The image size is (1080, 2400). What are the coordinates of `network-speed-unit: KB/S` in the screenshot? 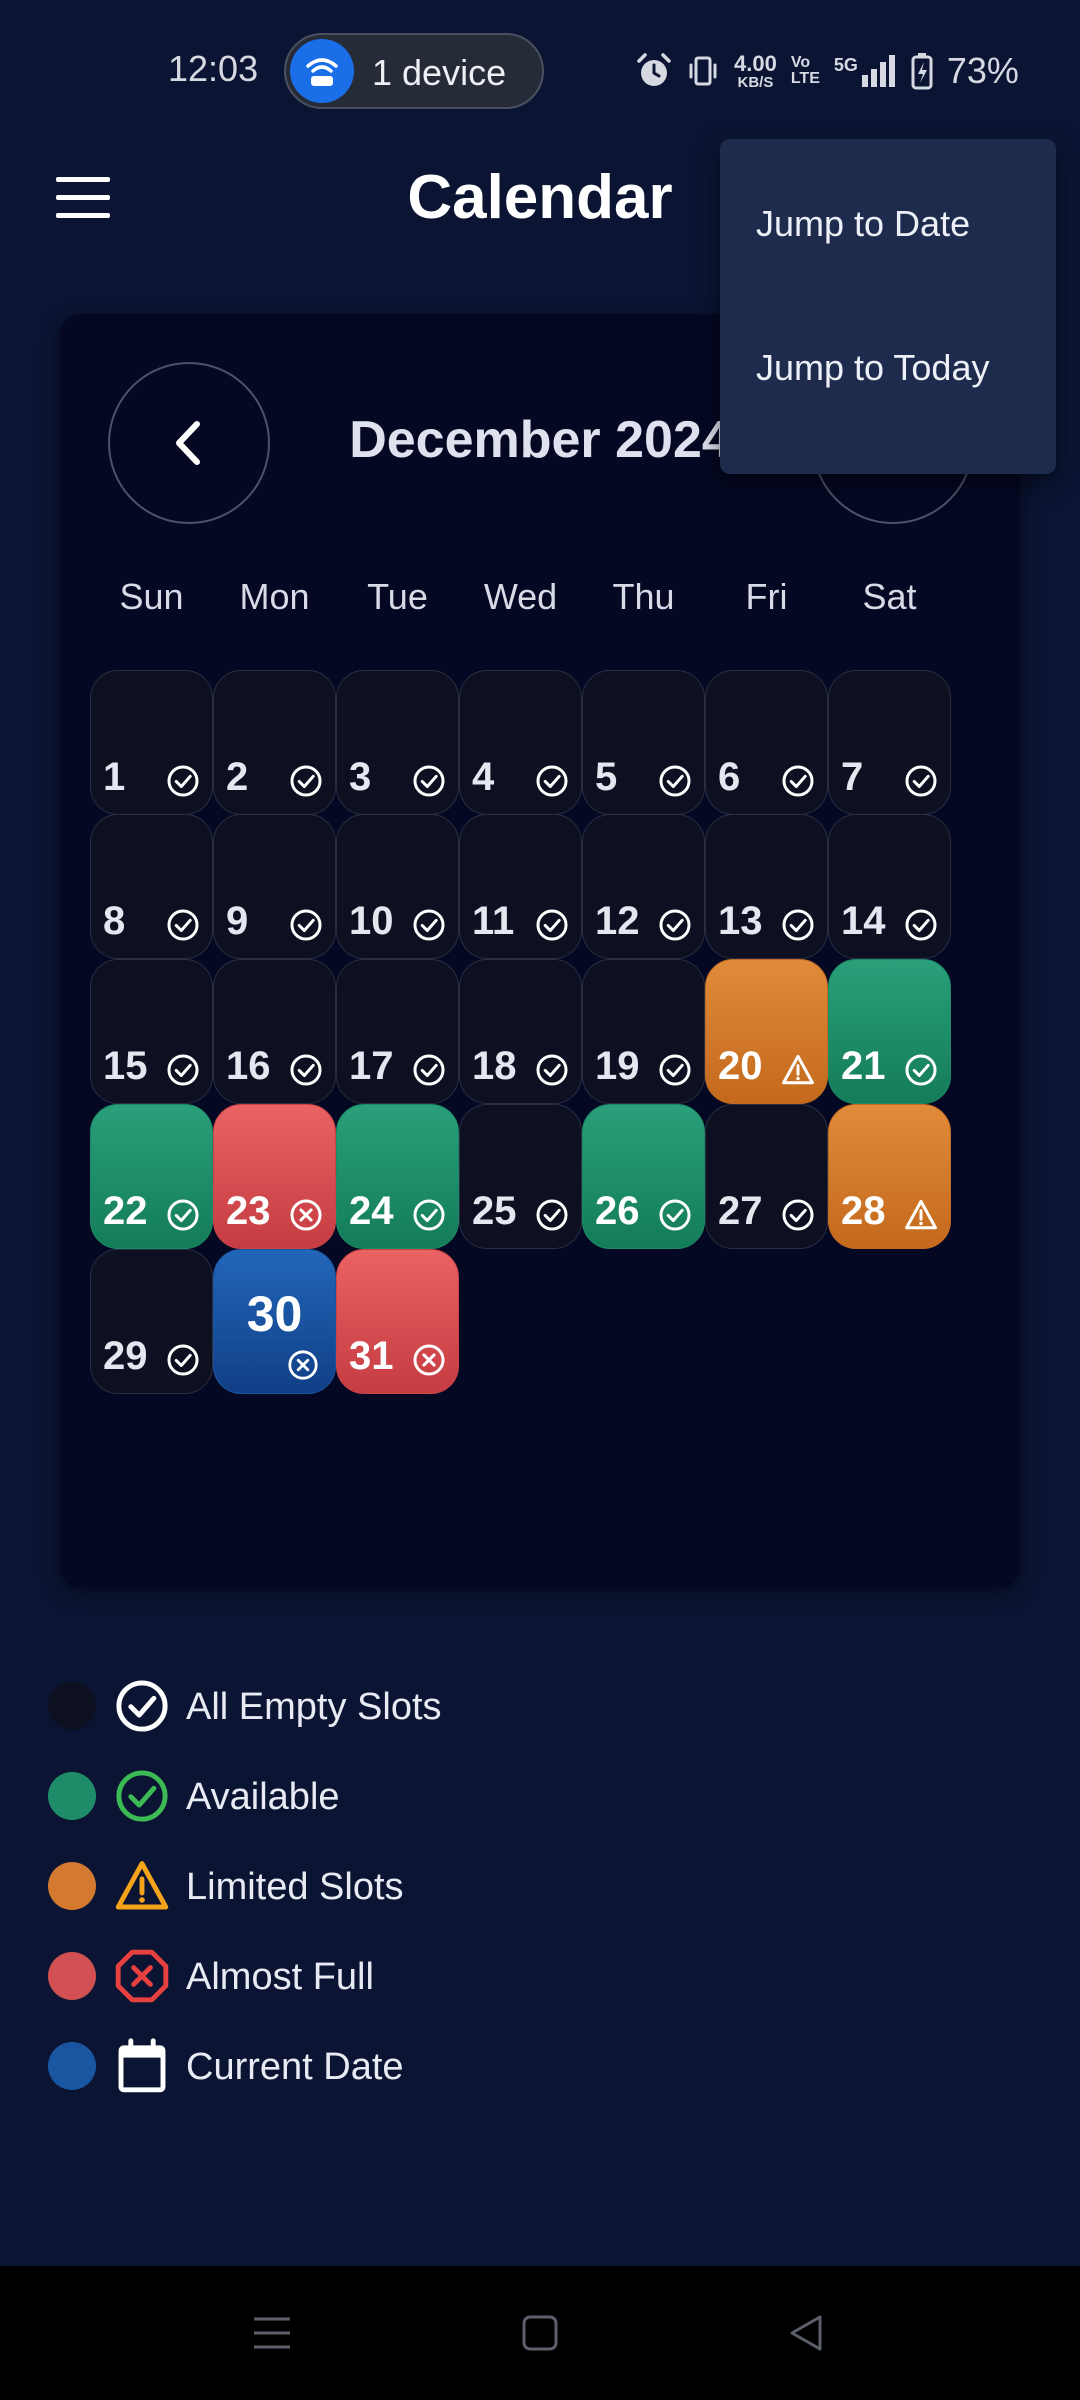 It's located at (755, 82).